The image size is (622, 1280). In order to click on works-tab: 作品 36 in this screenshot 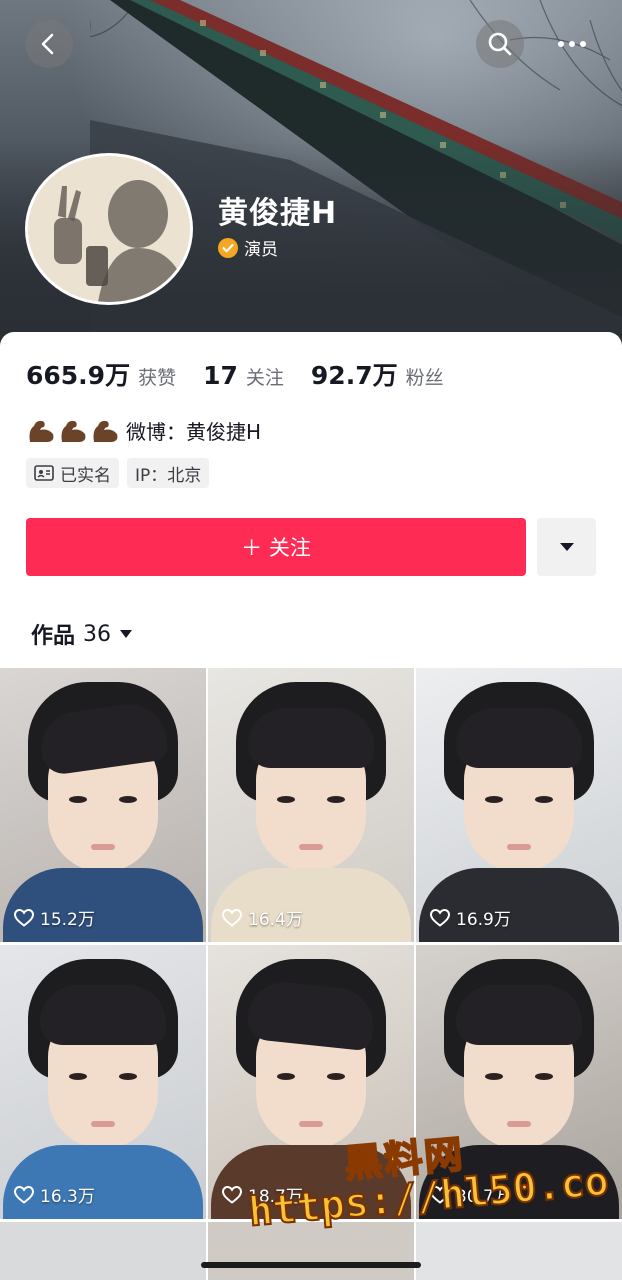, I will do `click(82, 634)`.